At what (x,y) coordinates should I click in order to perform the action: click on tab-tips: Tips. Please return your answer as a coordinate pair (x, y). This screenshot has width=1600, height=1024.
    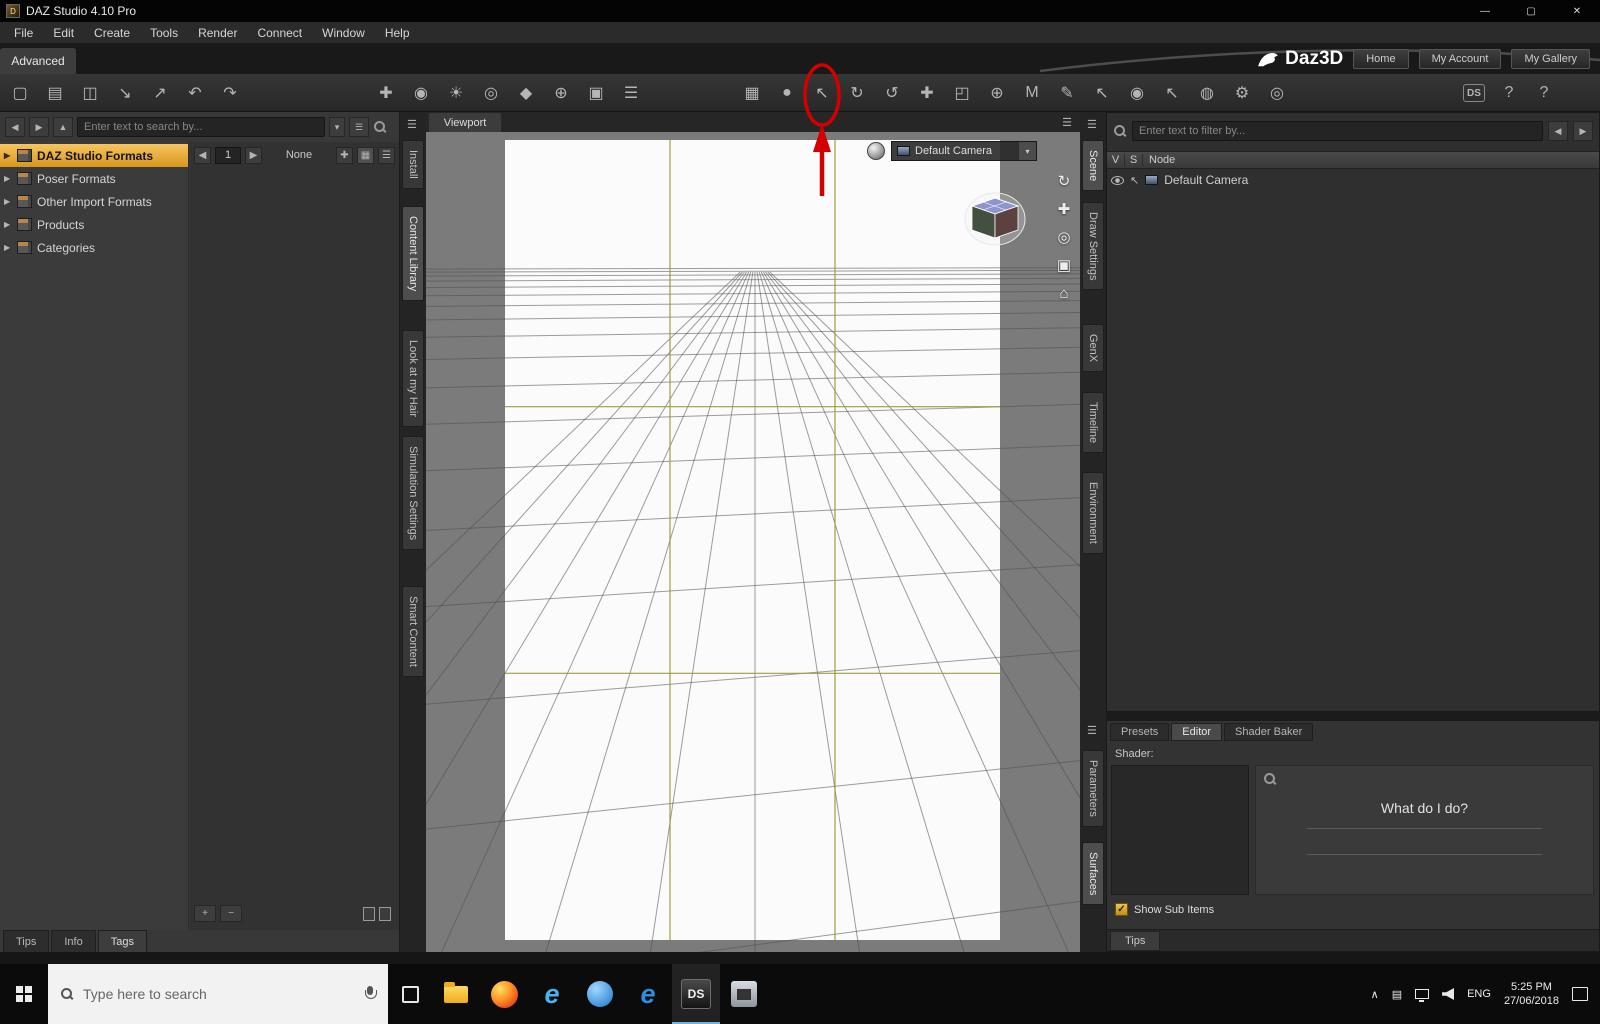
    Looking at the image, I should click on (26, 941).